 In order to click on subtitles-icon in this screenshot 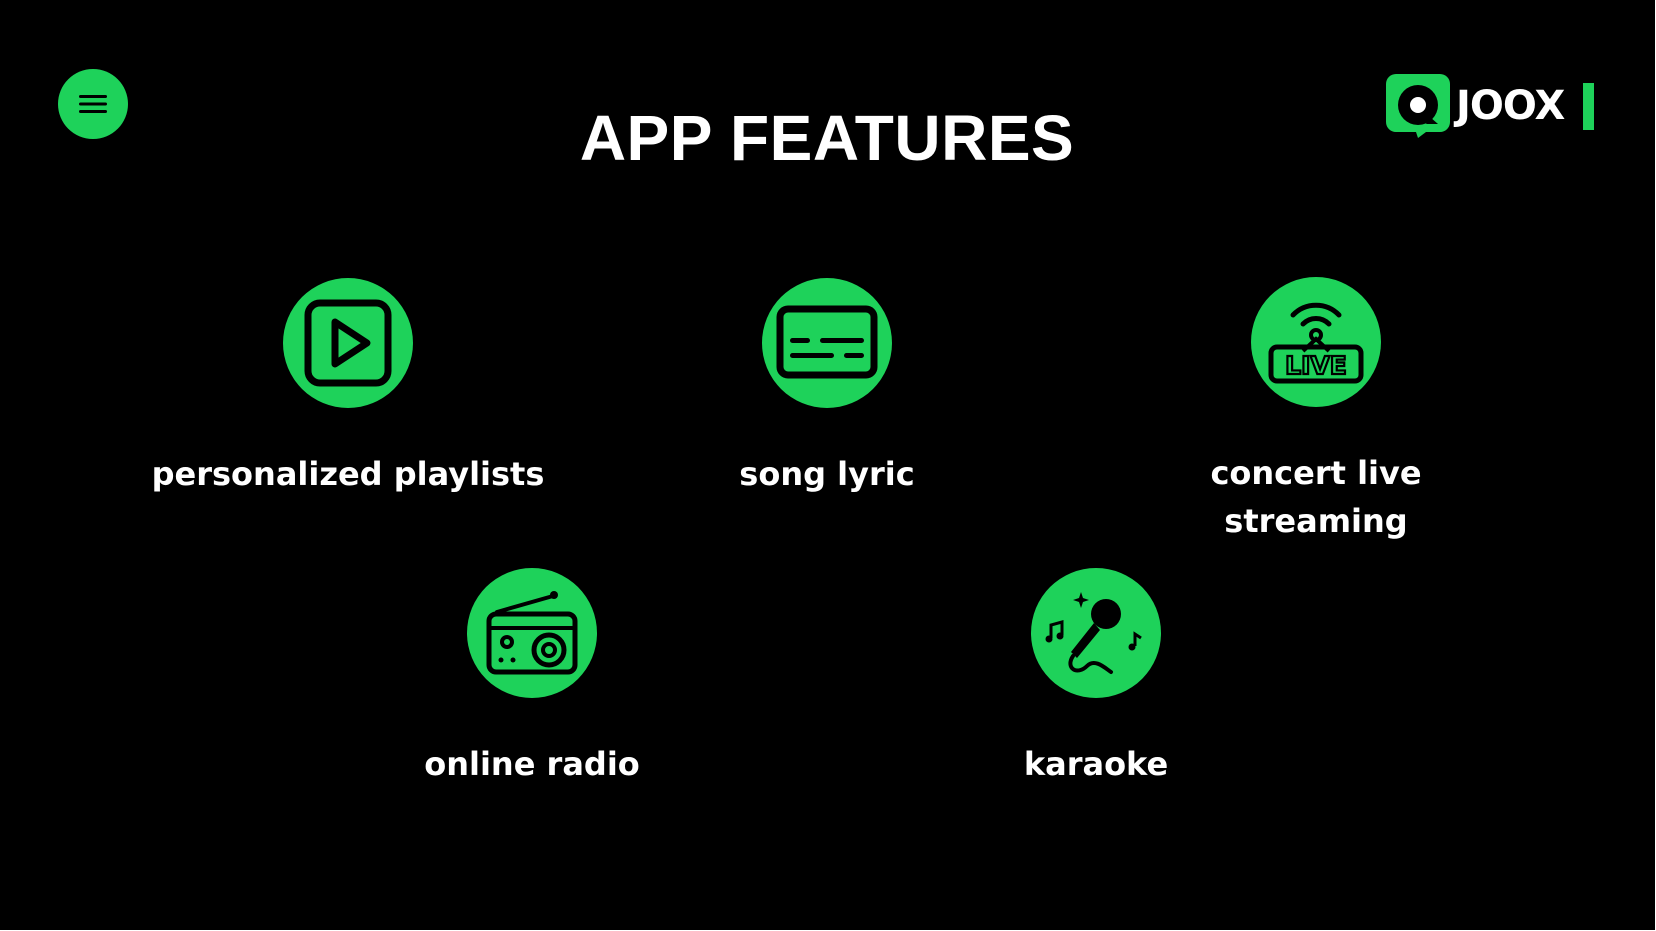, I will do `click(827, 342)`.